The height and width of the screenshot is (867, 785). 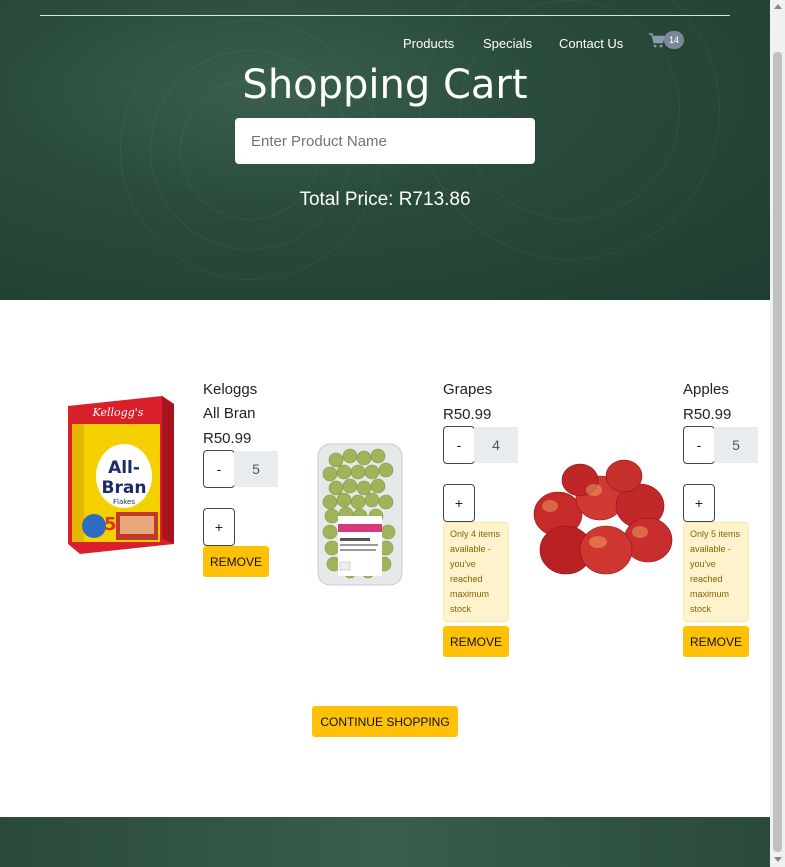 I want to click on scrollbar-thumb, so click(x=777, y=452).